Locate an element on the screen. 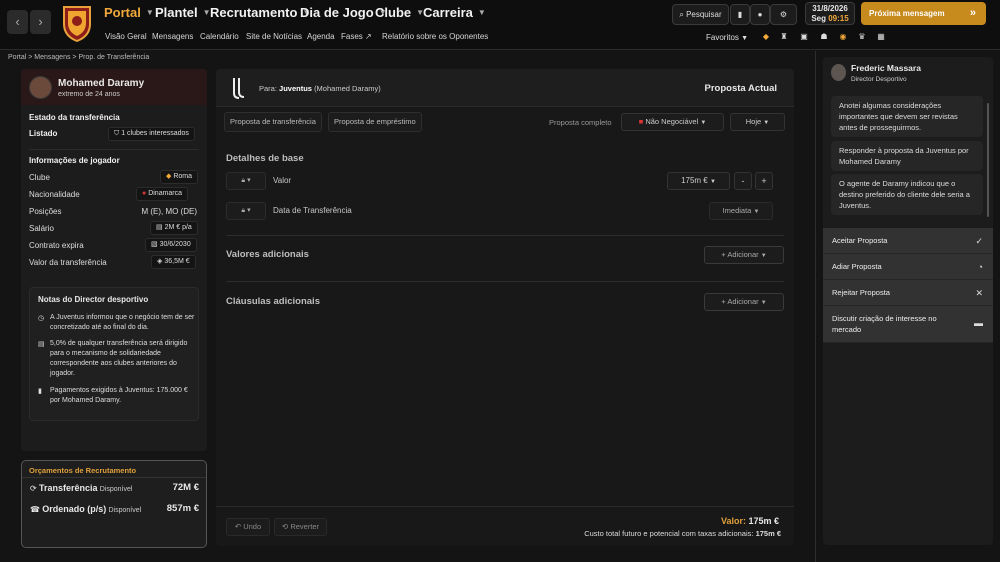  value-lock-button: 🔒︎ ▾ is located at coordinates (246, 181).